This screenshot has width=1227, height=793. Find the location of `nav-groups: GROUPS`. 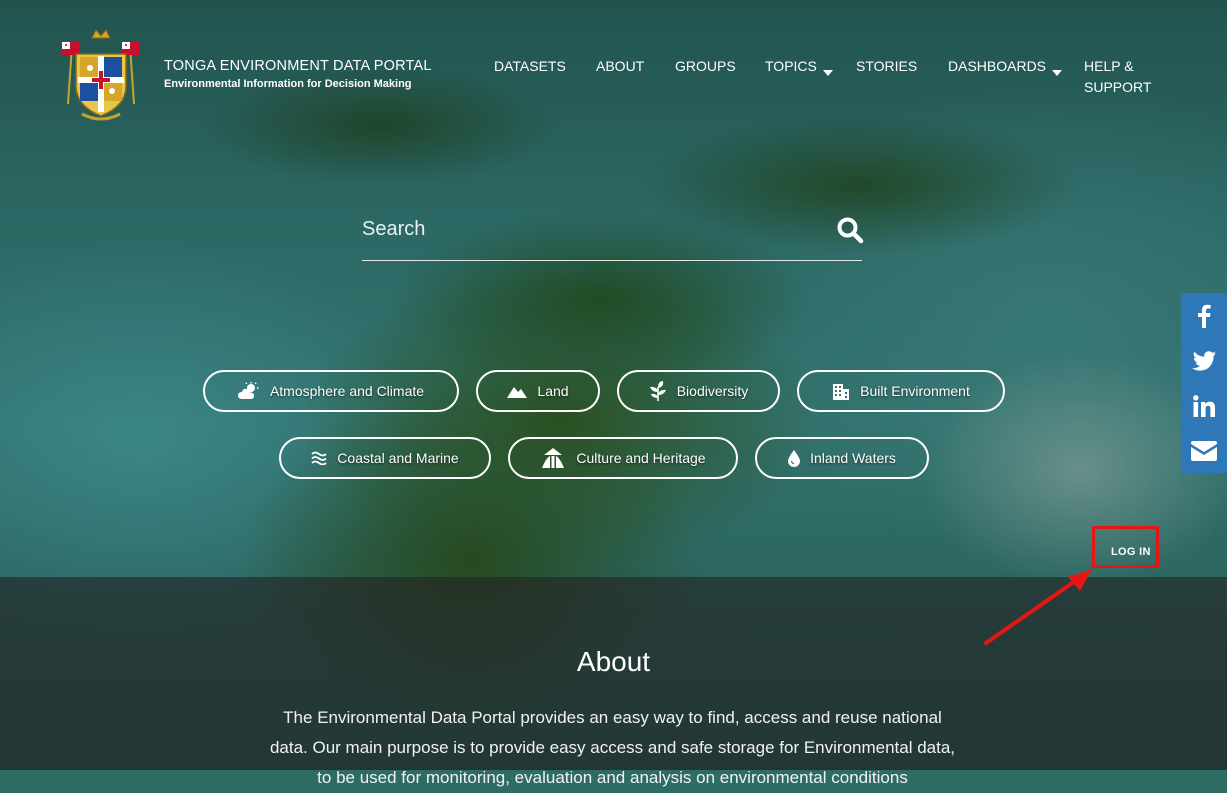

nav-groups: GROUPS is located at coordinates (705, 66).